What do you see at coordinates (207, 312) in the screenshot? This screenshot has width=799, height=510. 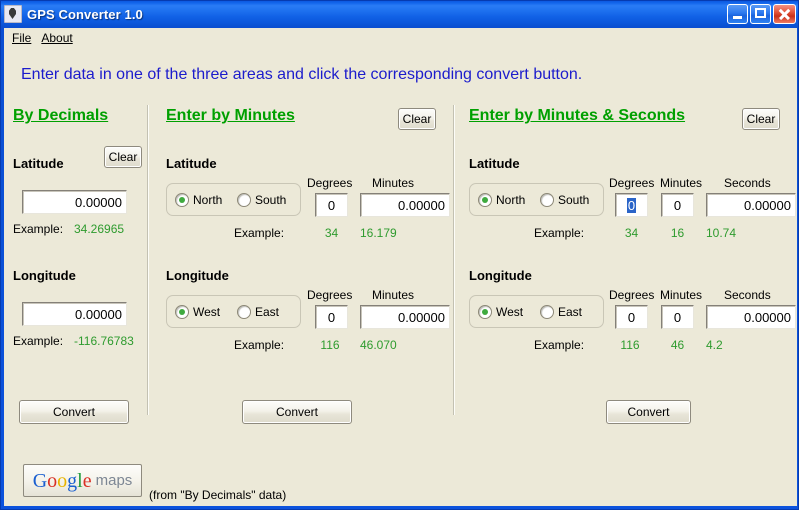 I see `radio-longitude-west-minutes-label: West` at bounding box center [207, 312].